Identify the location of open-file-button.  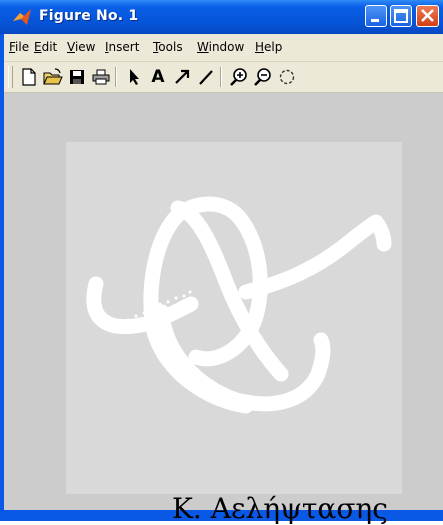
(53, 77).